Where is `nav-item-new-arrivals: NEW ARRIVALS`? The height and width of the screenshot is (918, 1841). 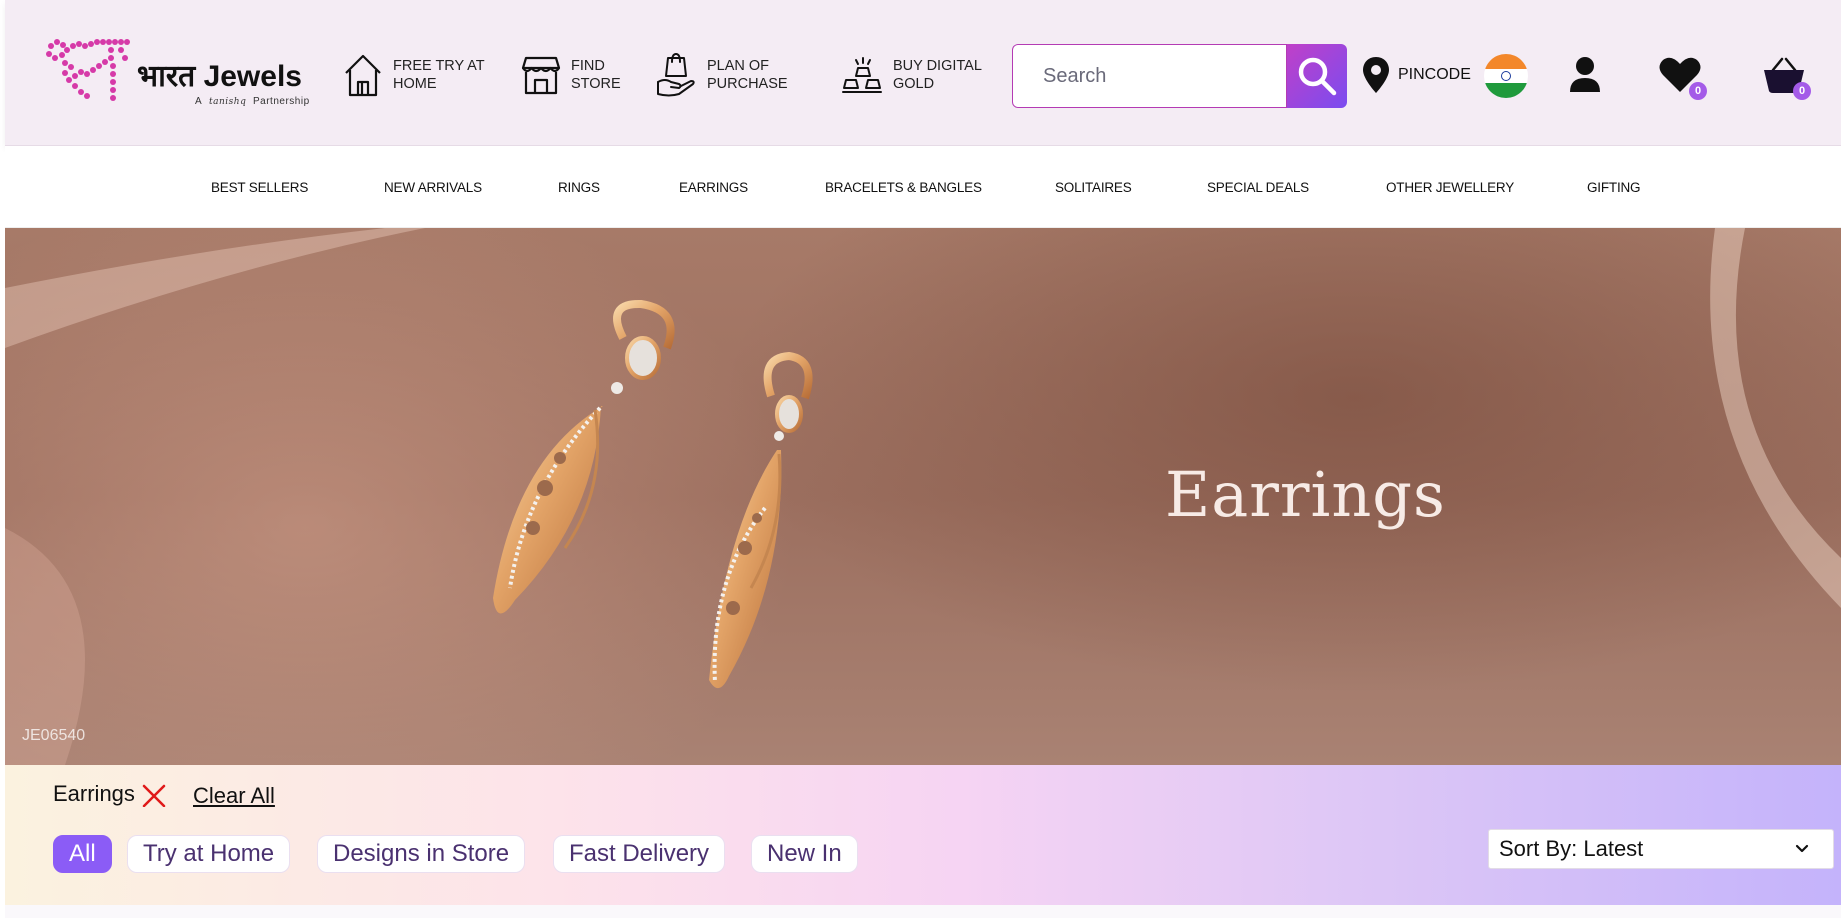 nav-item-new-arrivals: NEW ARRIVALS is located at coordinates (433, 187).